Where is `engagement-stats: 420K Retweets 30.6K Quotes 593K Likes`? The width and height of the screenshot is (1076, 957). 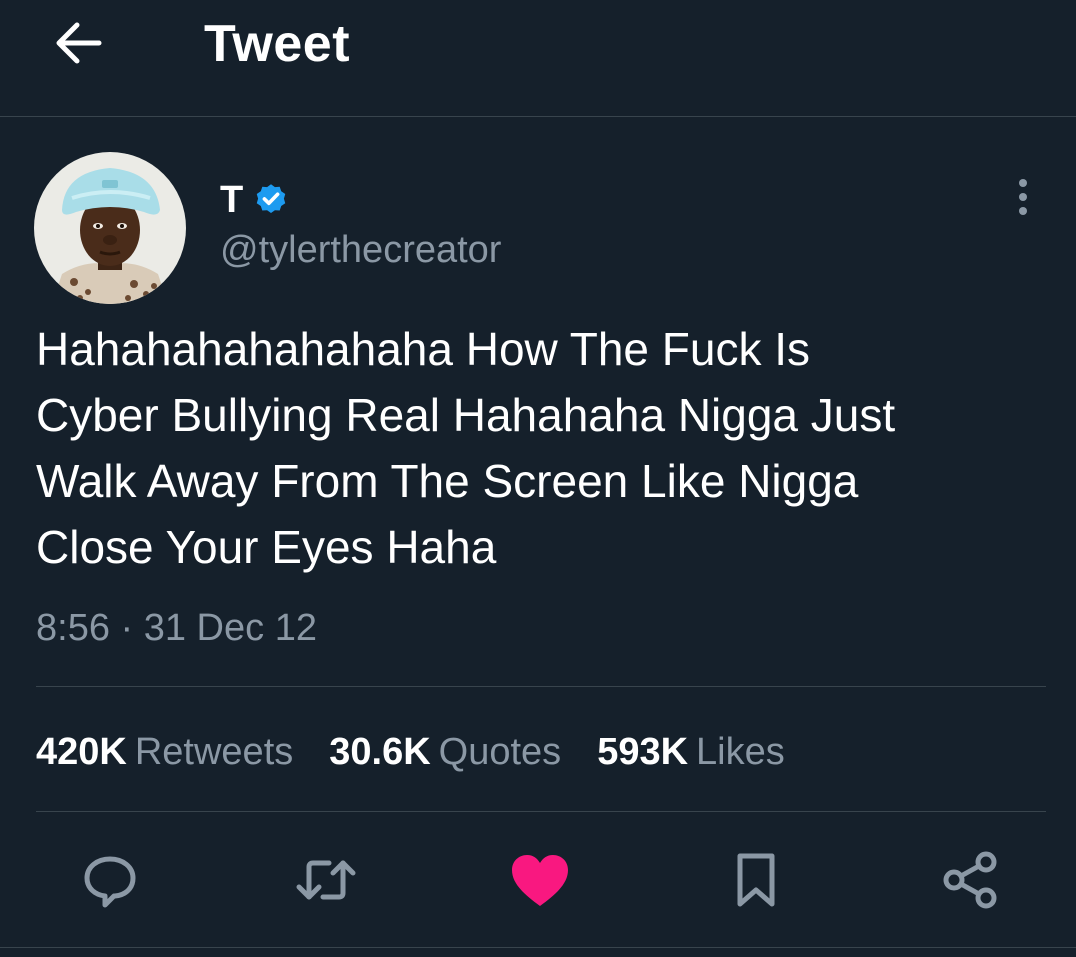
engagement-stats: 420K Retweets 30.6K Quotes 593K Likes is located at coordinates (428, 752).